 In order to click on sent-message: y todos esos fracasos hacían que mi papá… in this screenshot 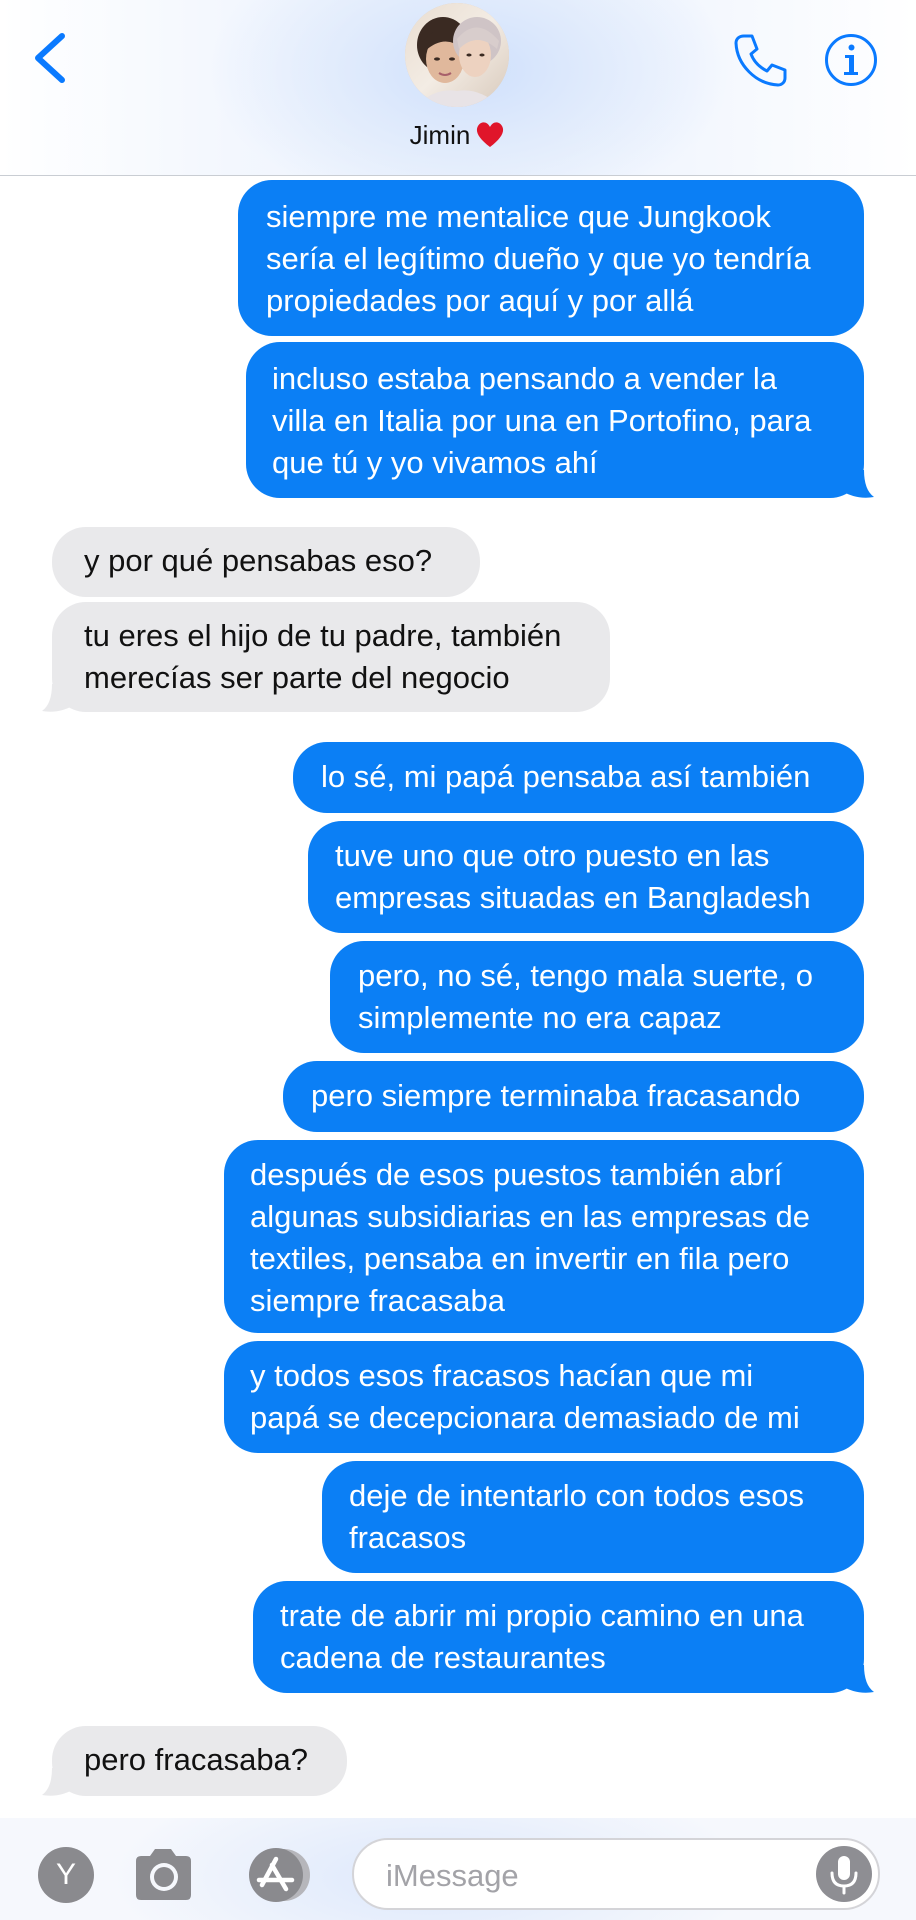, I will do `click(544, 1397)`.